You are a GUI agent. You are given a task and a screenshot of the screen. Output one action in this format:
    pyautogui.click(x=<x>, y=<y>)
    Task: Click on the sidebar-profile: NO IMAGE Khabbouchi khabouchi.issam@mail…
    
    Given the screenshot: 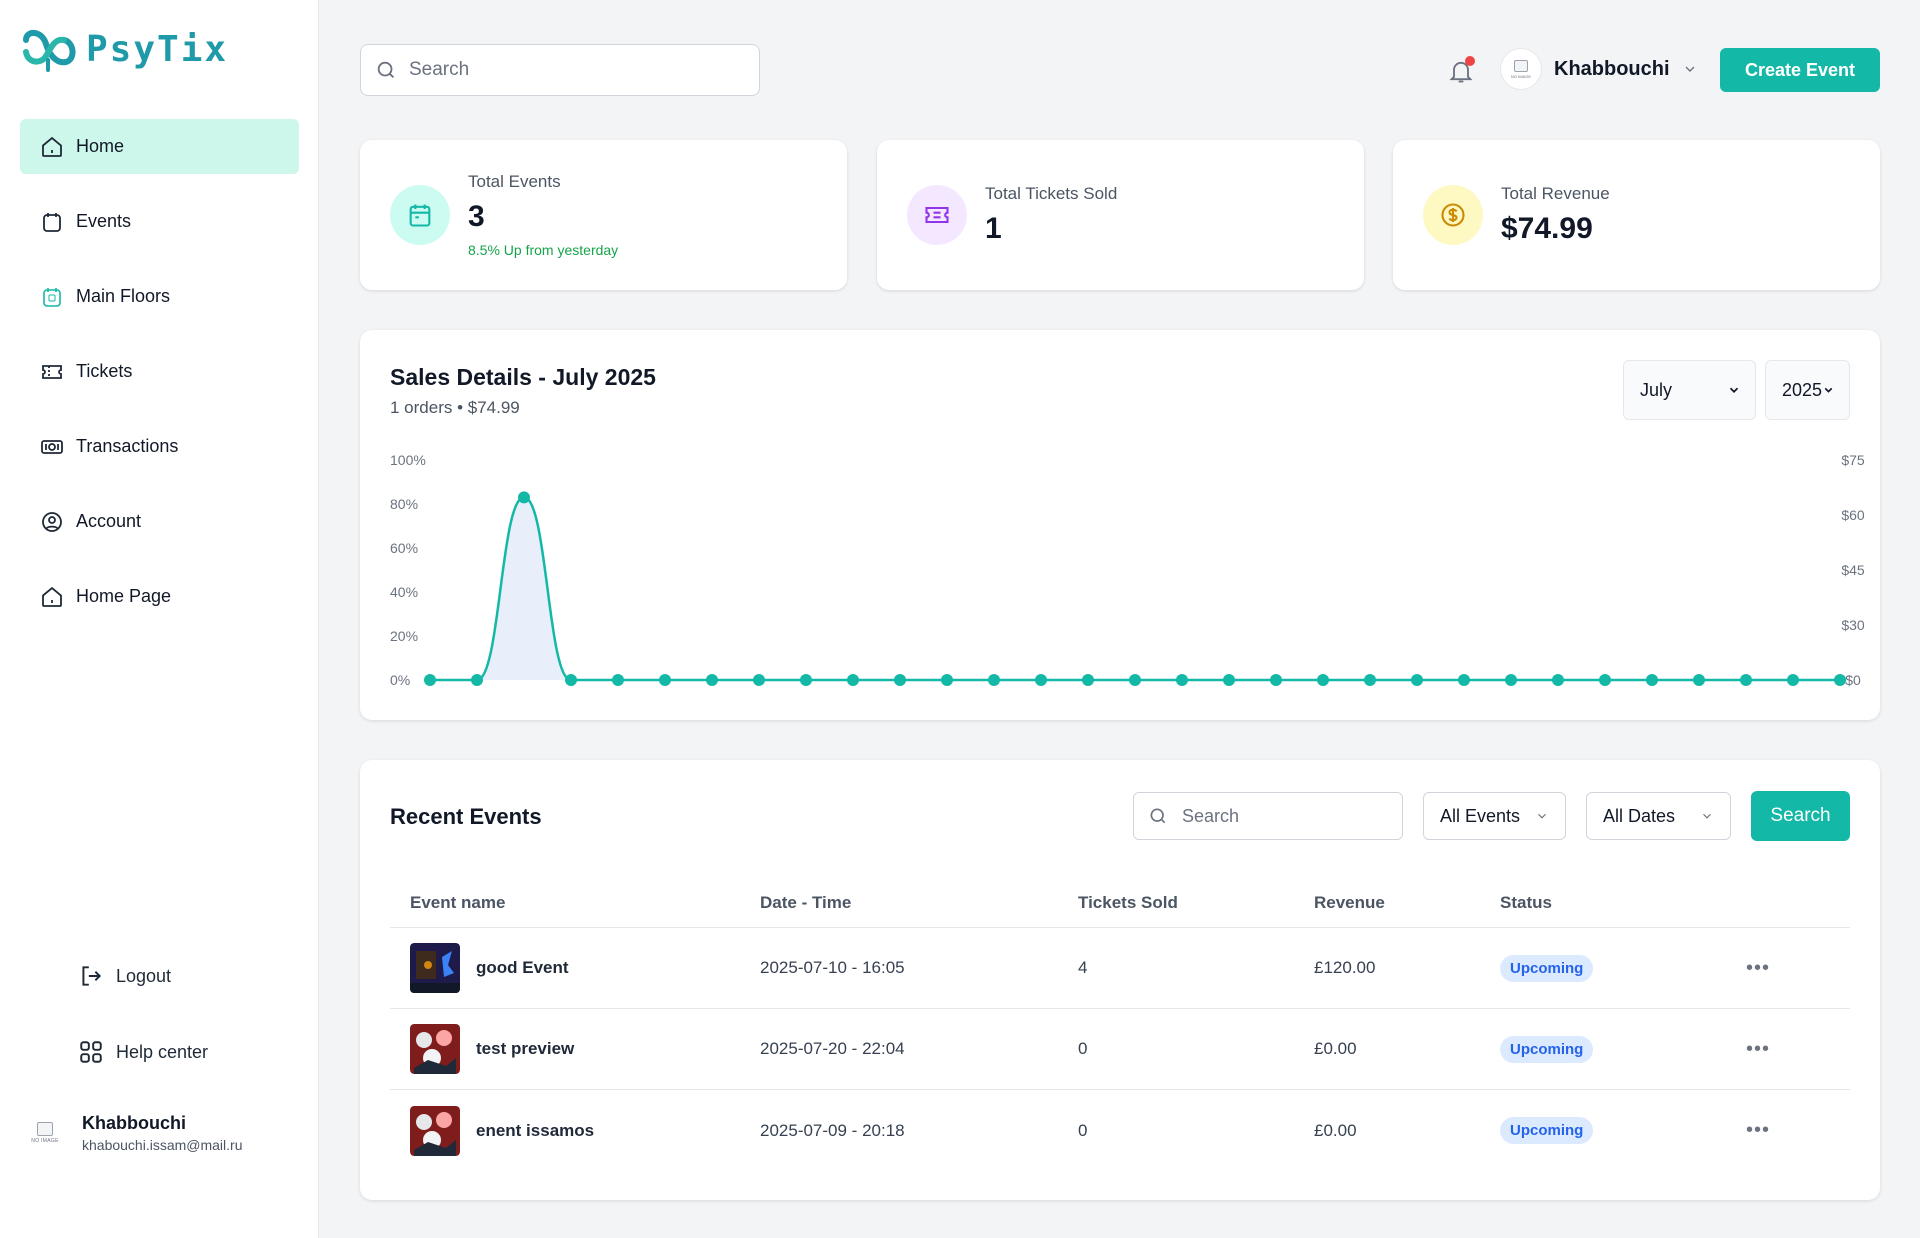 What is the action you would take?
    pyautogui.click(x=134, y=1133)
    